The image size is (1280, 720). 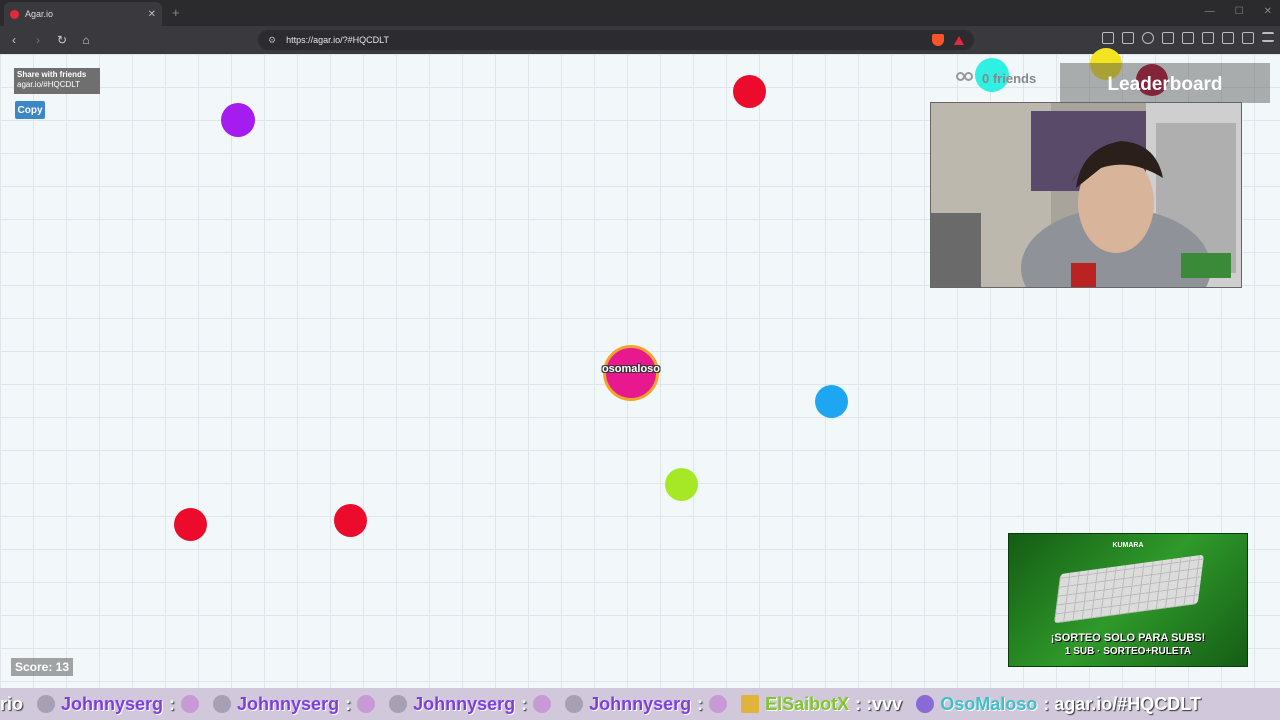 What do you see at coordinates (989, 703) in the screenshot?
I see `chat-user: OsoMaloso` at bounding box center [989, 703].